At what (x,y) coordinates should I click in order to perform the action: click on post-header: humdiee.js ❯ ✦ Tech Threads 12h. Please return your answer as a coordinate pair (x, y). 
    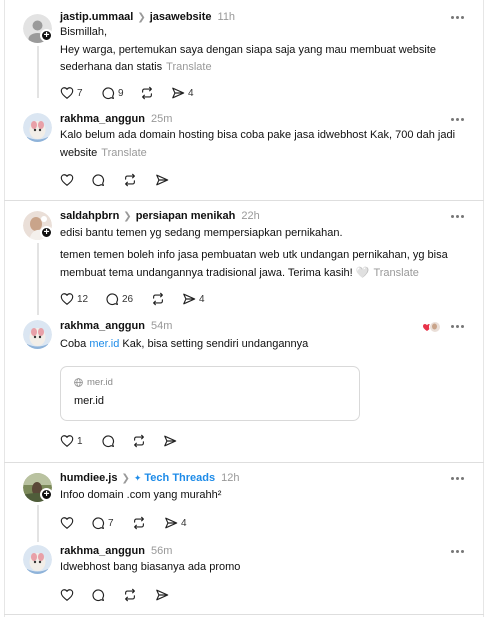
    Looking at the image, I should click on (149, 478).